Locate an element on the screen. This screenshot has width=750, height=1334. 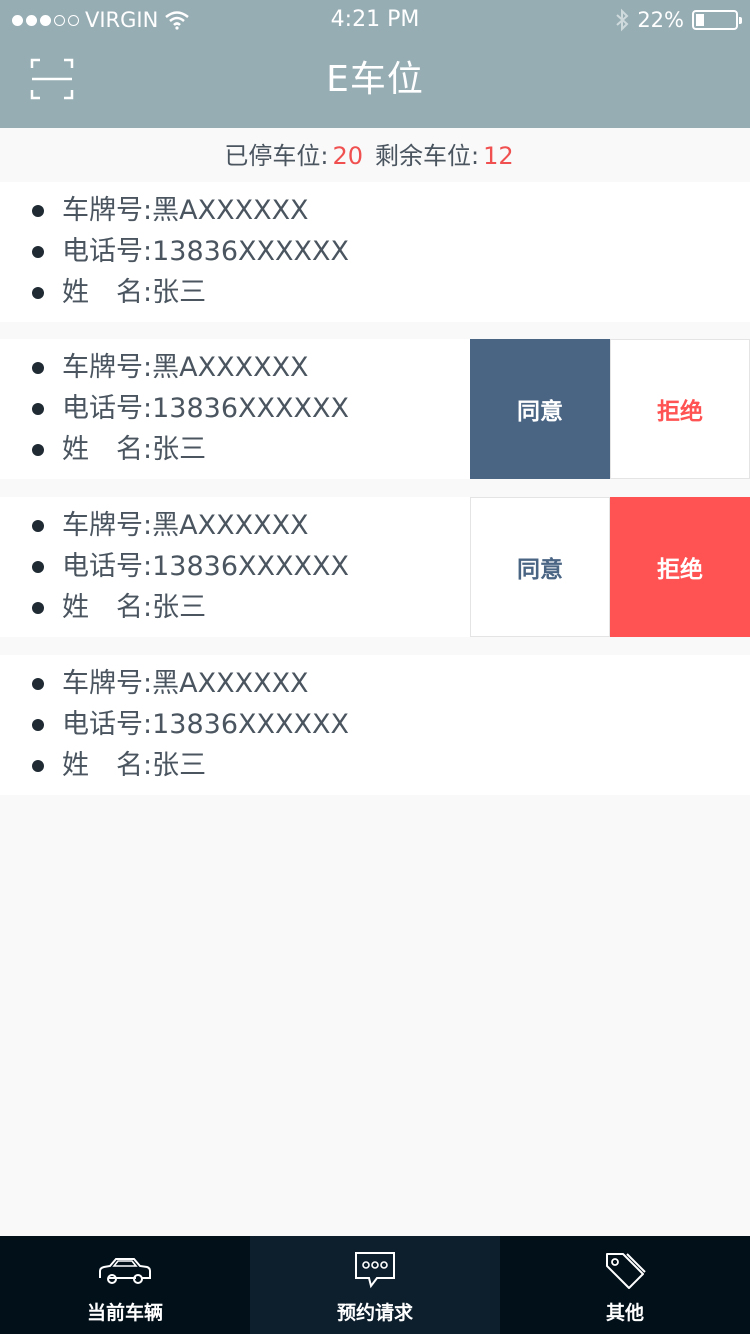
bluetooth-icon is located at coordinates (622, 20).